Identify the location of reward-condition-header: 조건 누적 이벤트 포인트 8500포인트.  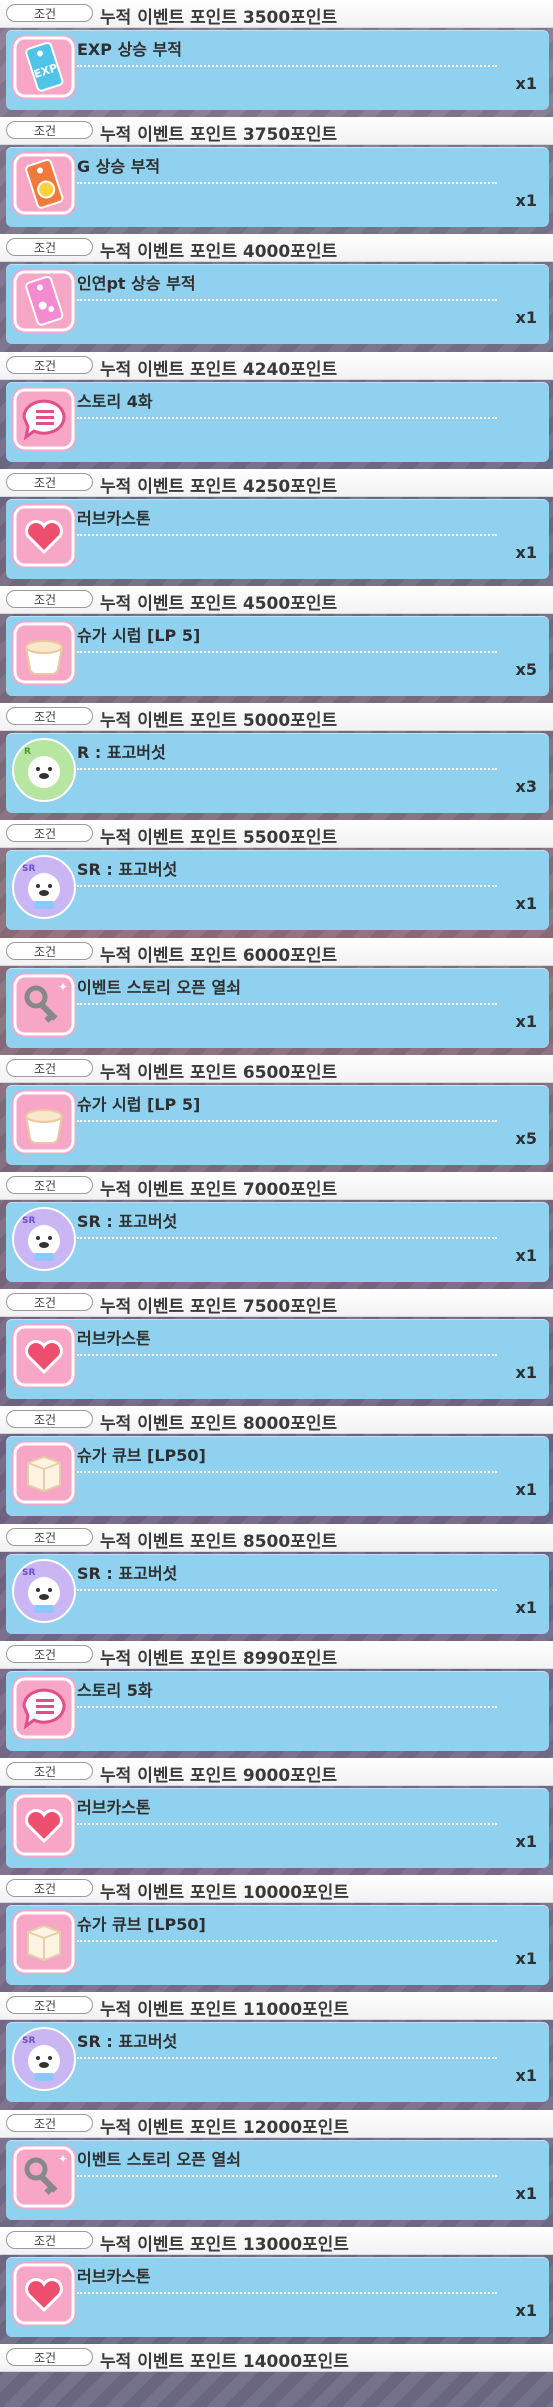
(276, 1538).